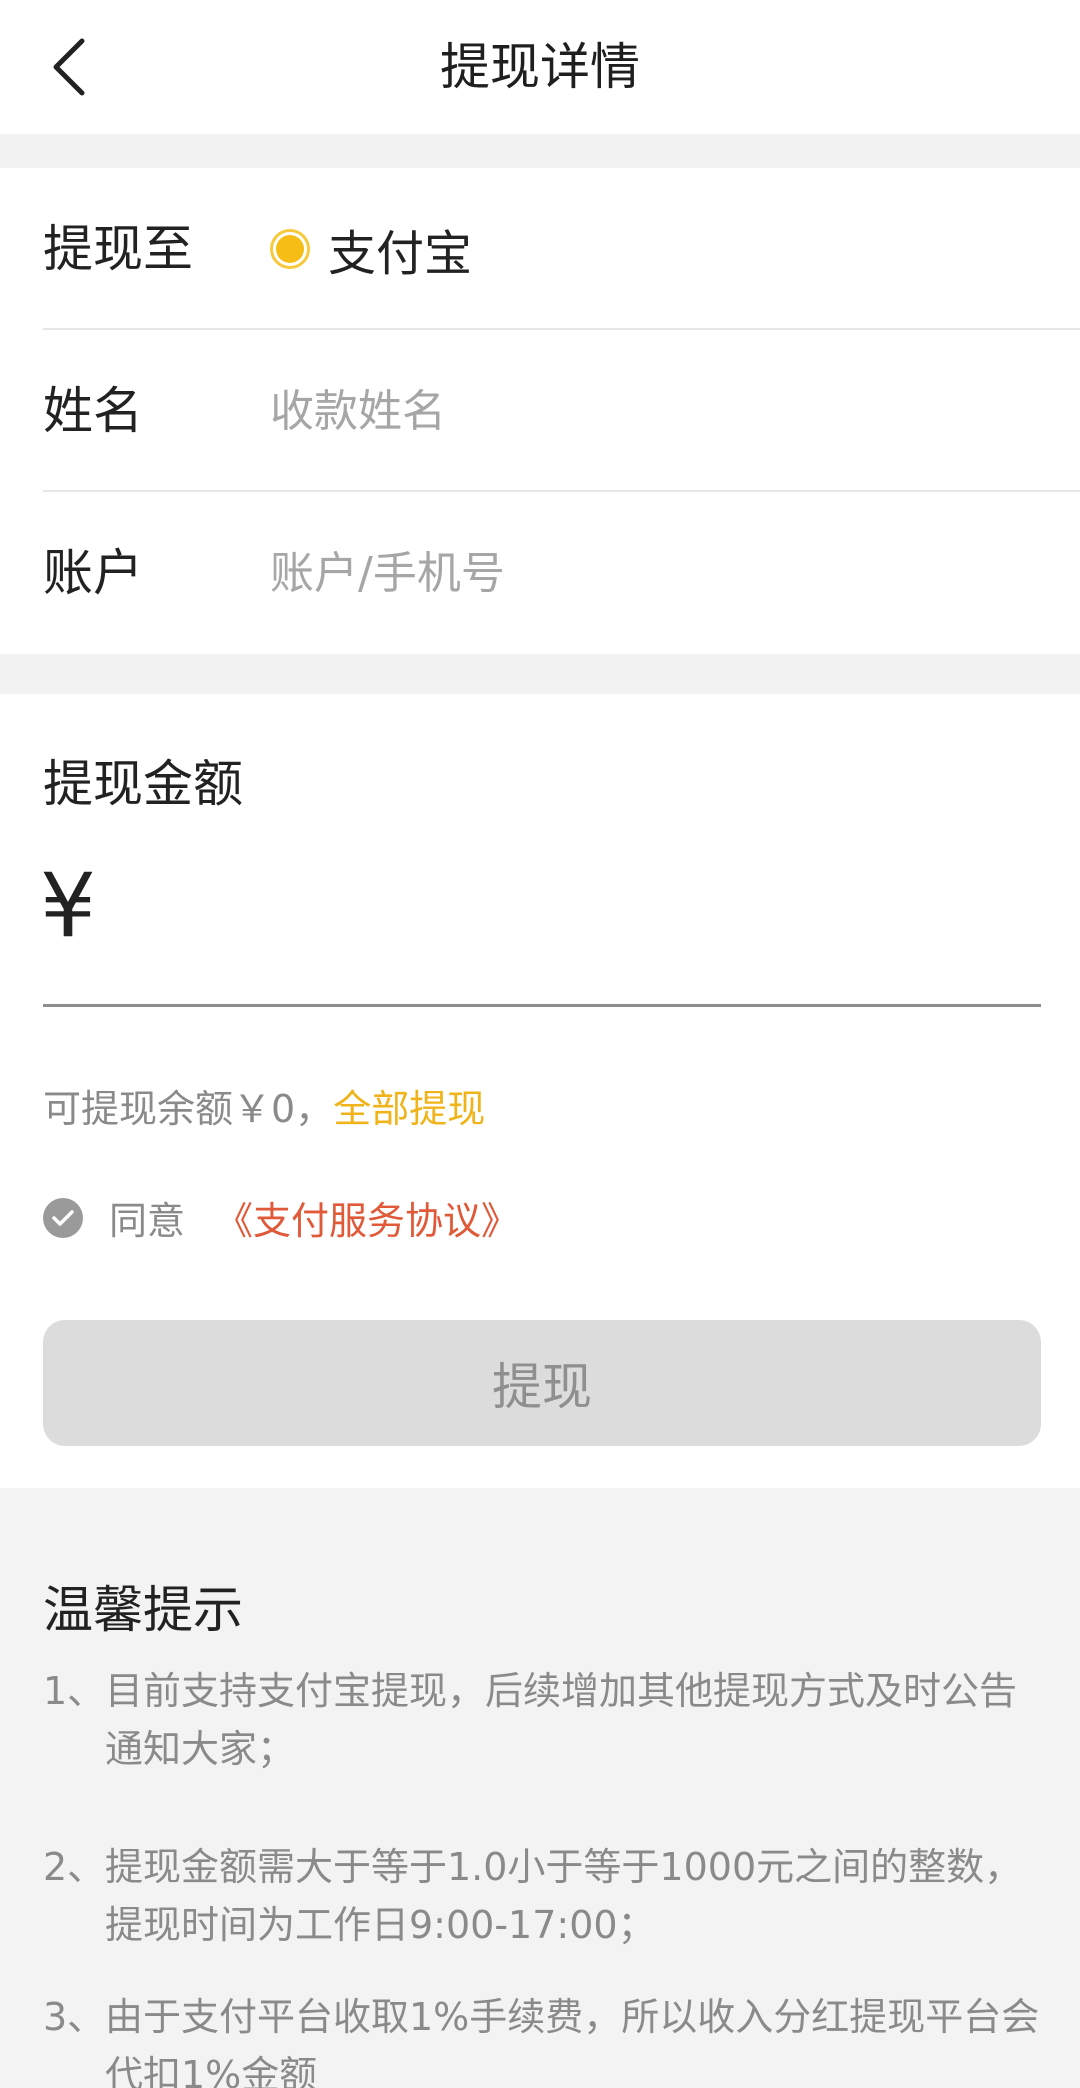 This screenshot has width=1080, height=2088. I want to click on amount-underline, so click(542, 1005).